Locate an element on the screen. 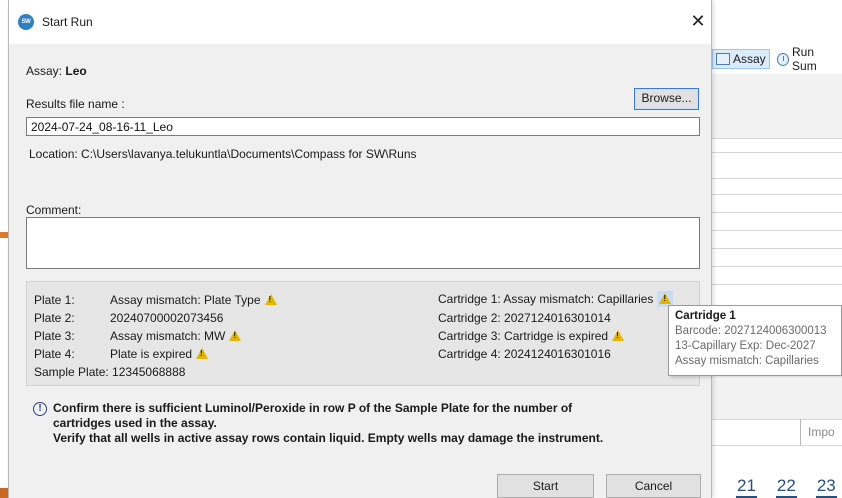 This screenshot has height=498, width=842. background-toolbar-area is located at coordinates (777, 106).